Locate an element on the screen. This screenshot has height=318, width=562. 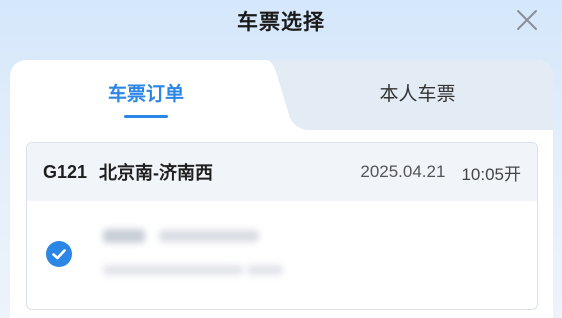
train-number: G121 is located at coordinates (65, 171).